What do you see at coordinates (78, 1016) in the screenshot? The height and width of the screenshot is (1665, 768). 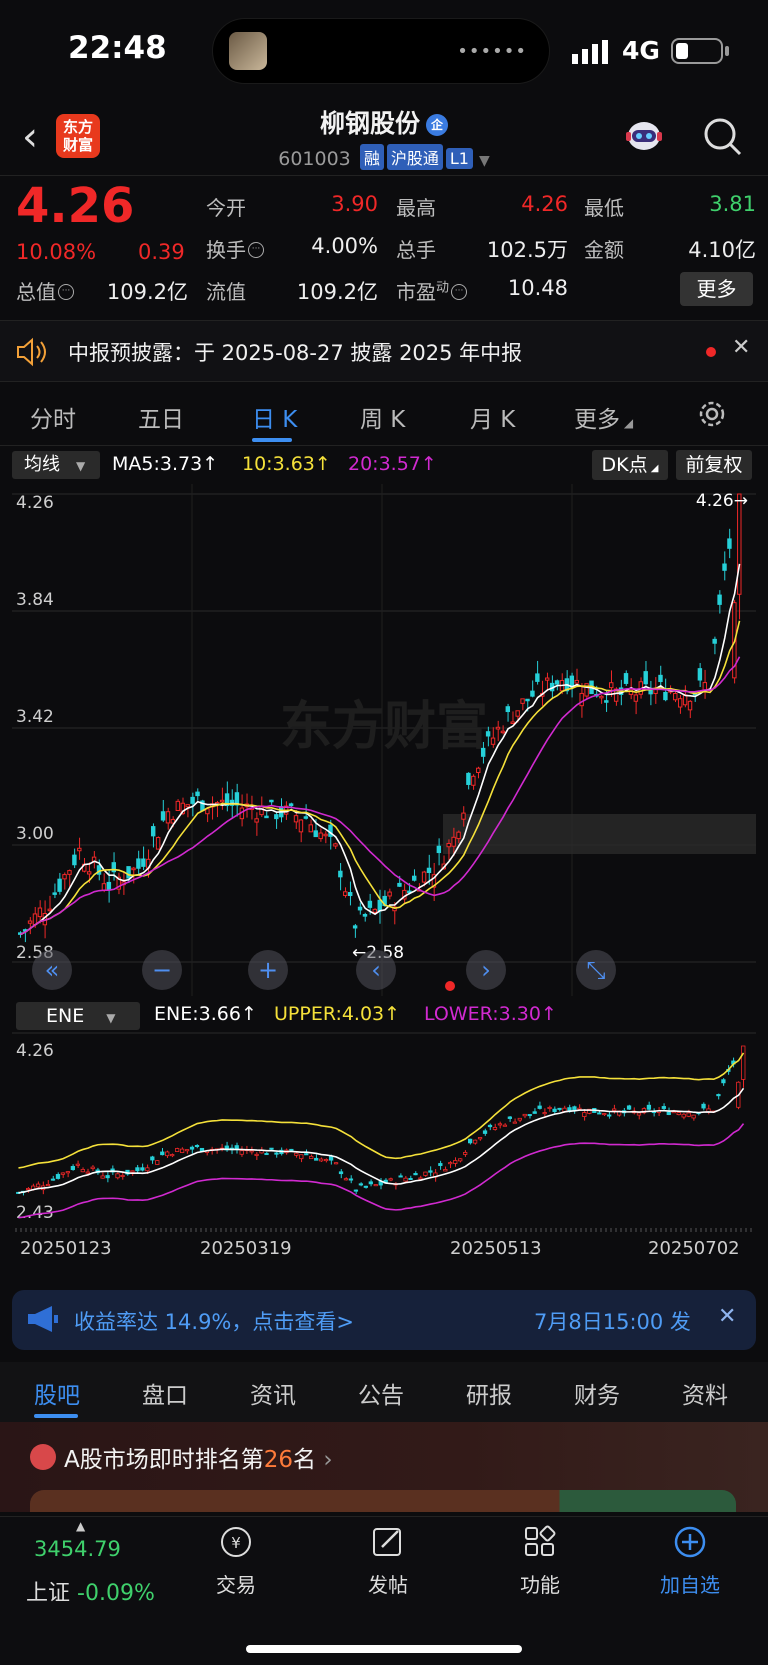 I see `ene-select: ENE ▼` at bounding box center [78, 1016].